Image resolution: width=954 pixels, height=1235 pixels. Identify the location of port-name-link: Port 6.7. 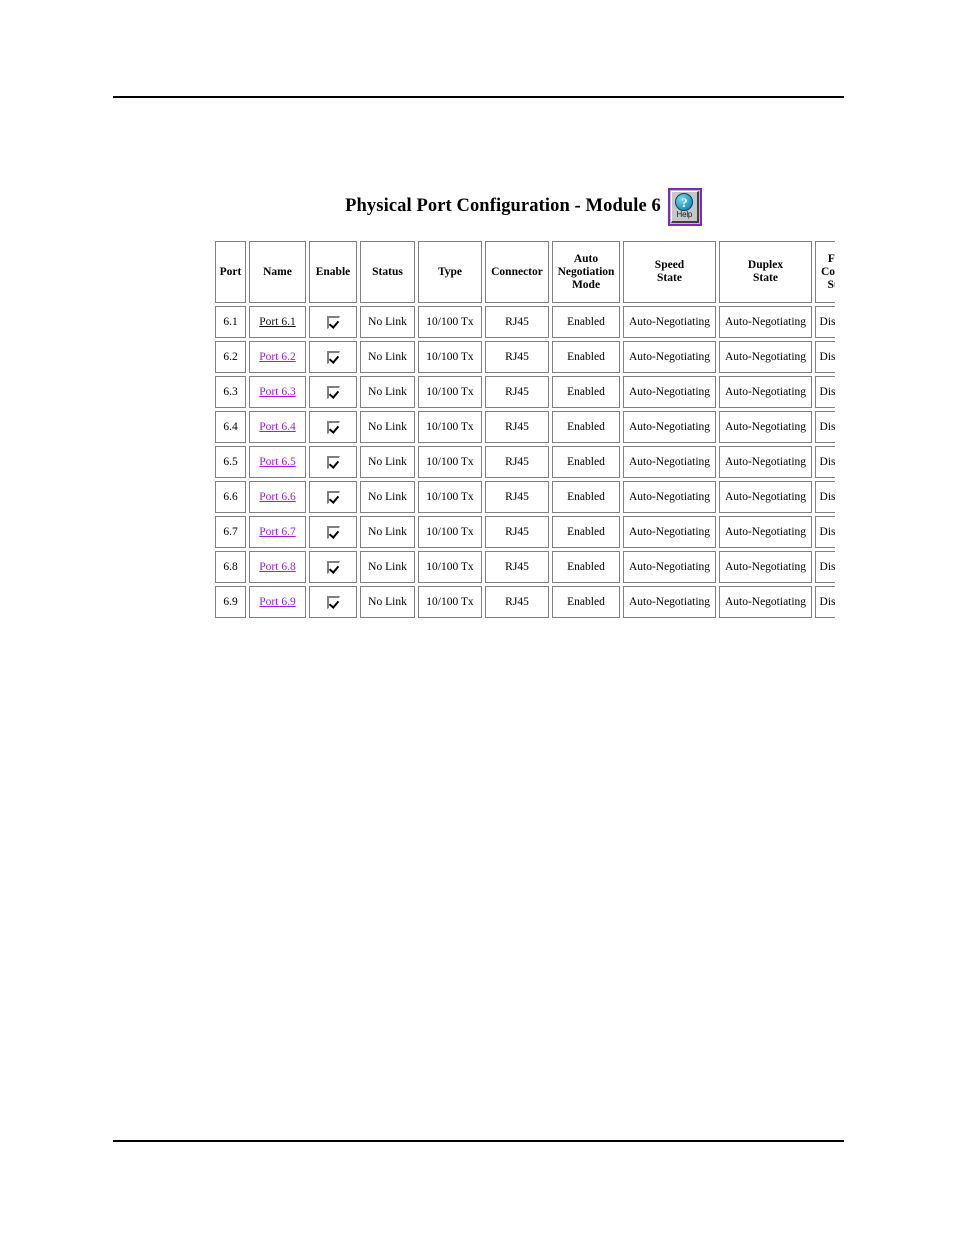
(277, 532).